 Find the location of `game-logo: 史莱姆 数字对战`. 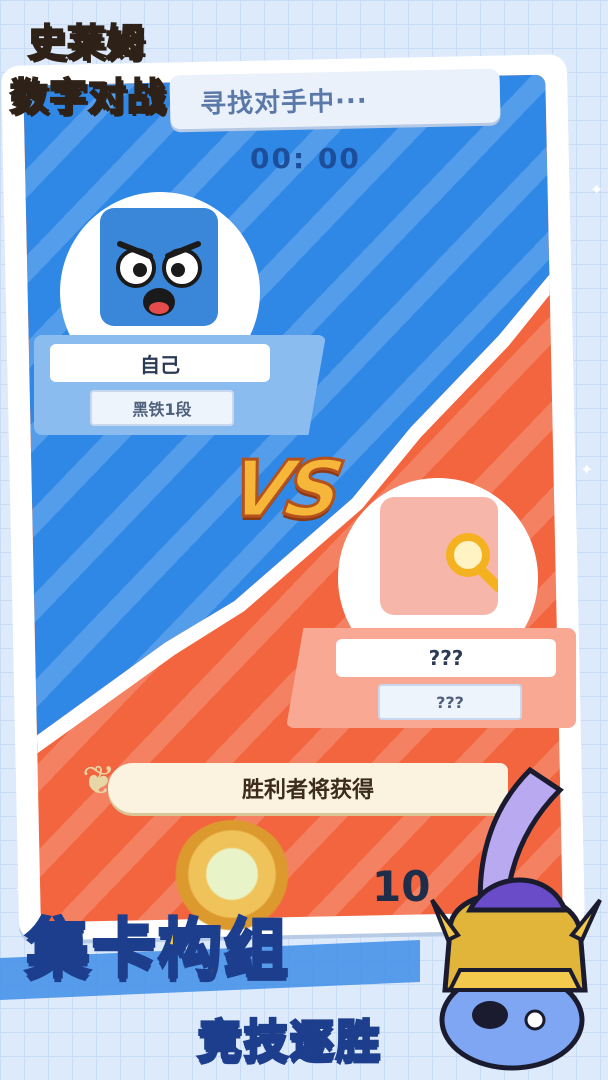

game-logo: 史莱姆 数字对战 is located at coordinates (101, 65).